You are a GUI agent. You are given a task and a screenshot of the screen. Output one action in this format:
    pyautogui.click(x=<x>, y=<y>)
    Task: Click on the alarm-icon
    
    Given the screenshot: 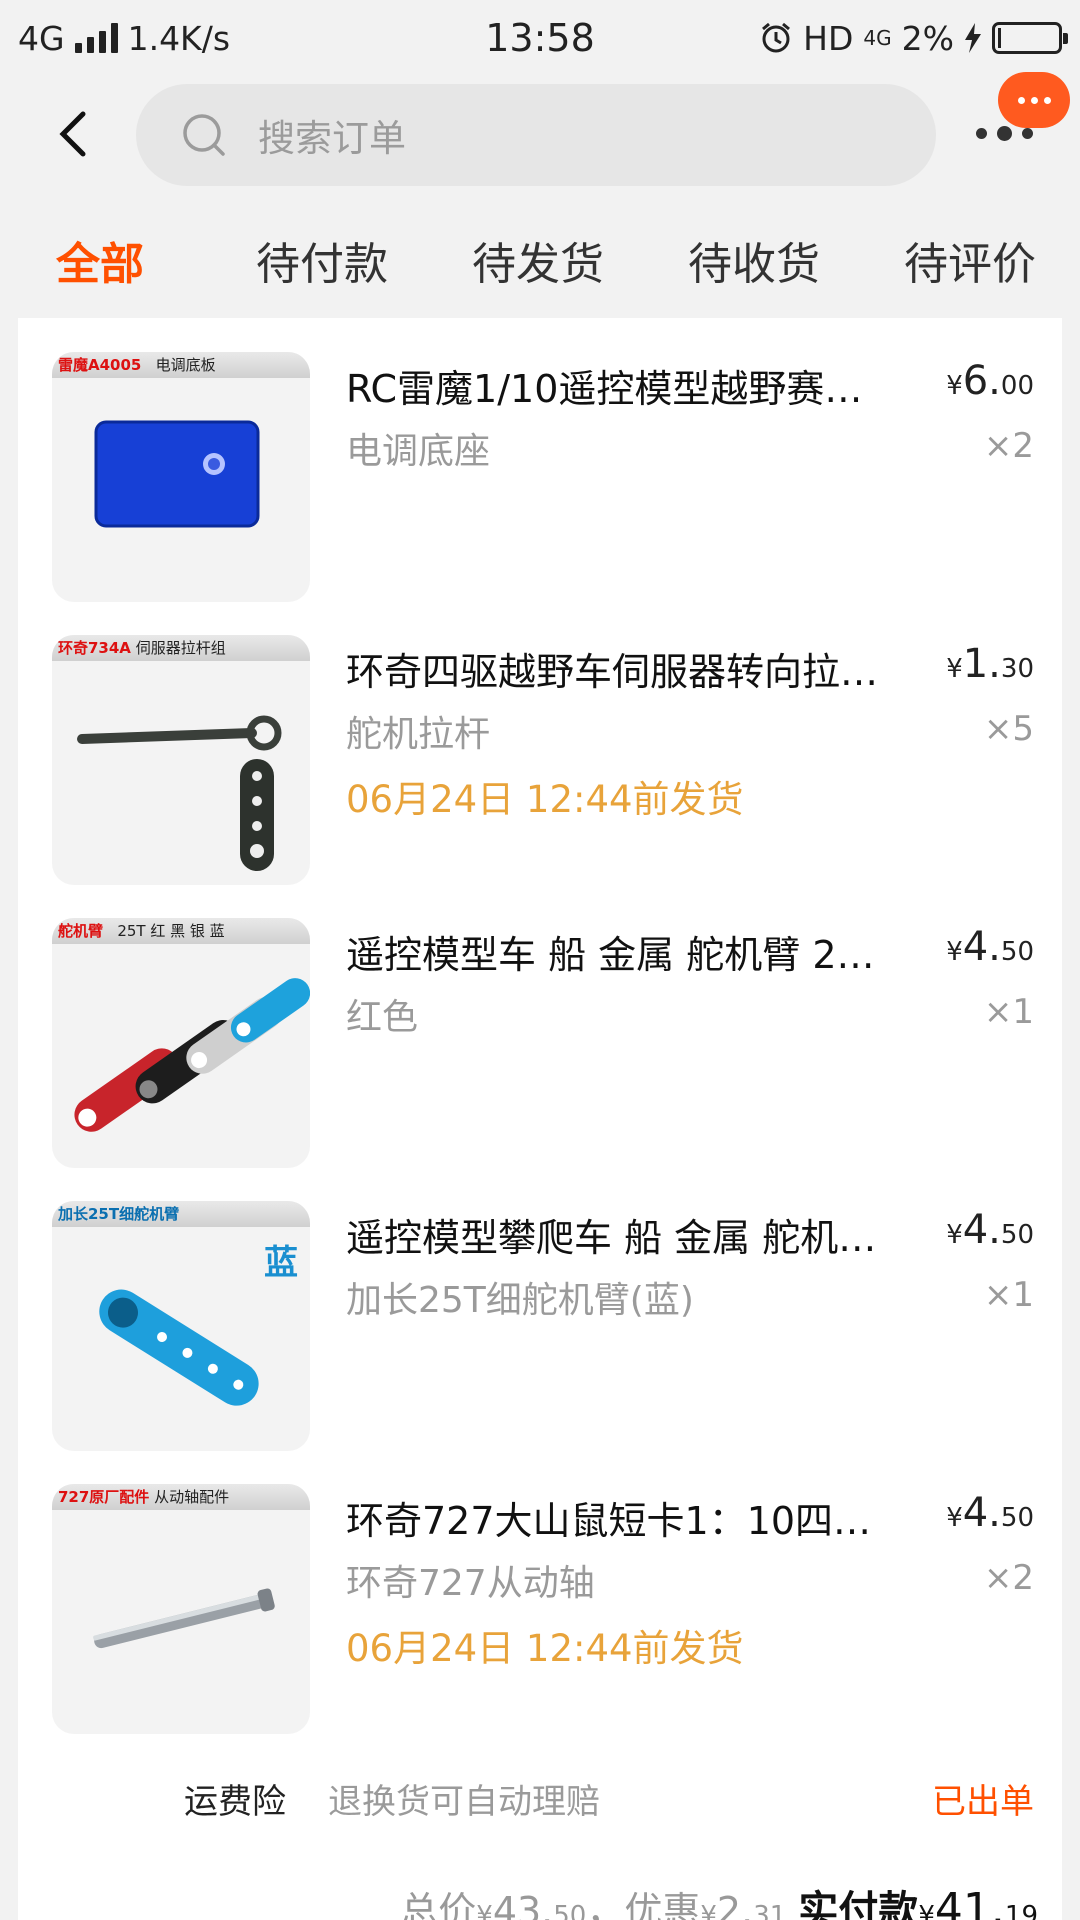 What is the action you would take?
    pyautogui.click(x=776, y=37)
    